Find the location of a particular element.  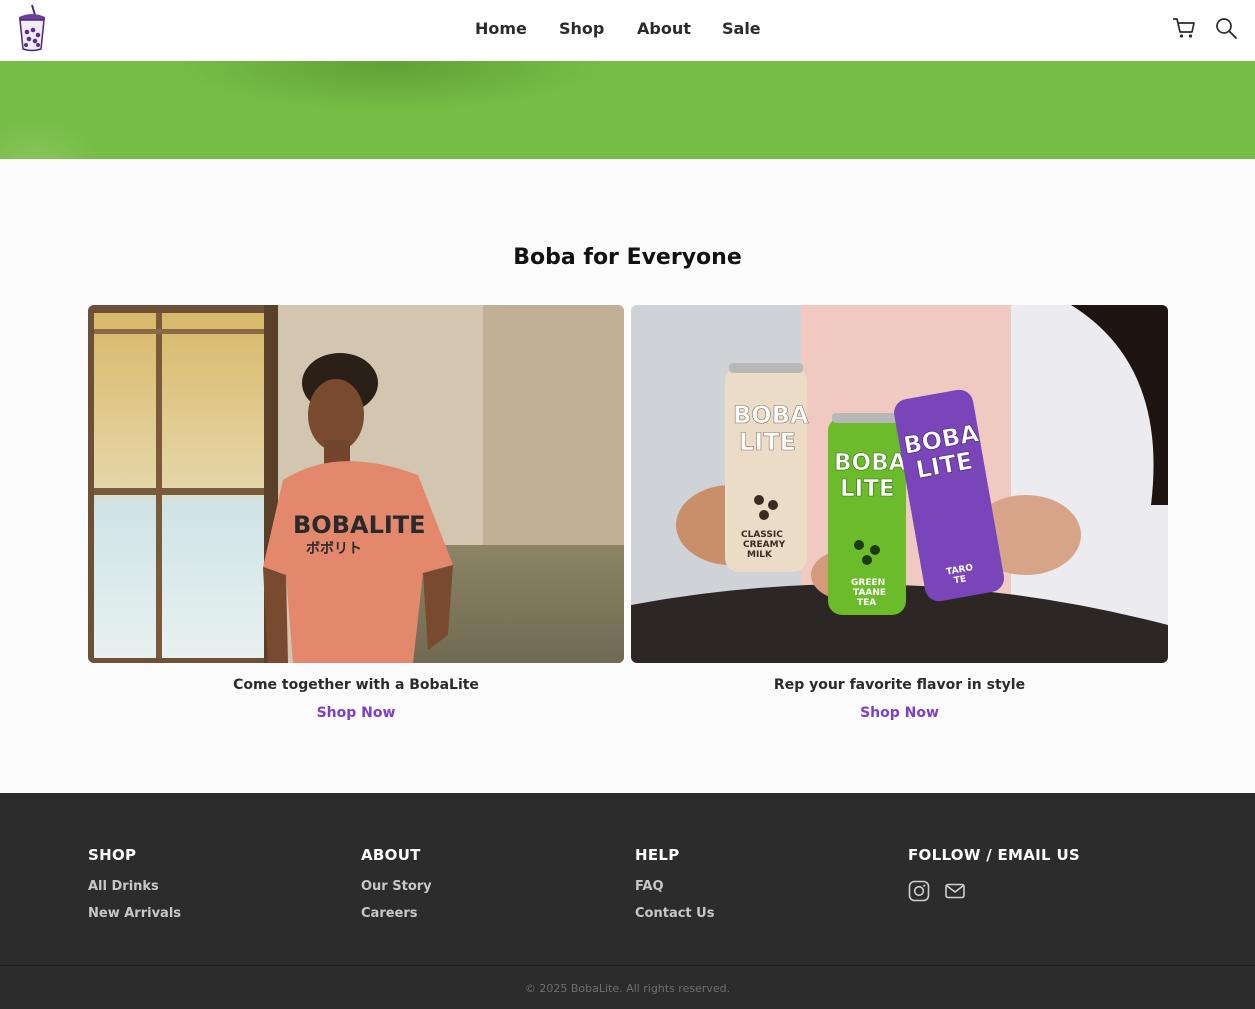

can1-flavor-2: CREAMY is located at coordinates (764, 545).